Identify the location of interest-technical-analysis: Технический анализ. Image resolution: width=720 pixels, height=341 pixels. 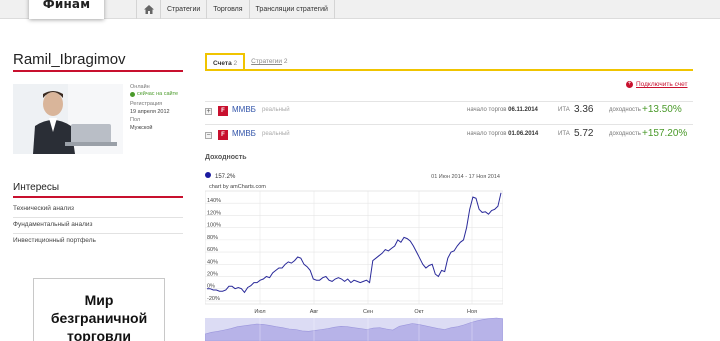
(98, 211).